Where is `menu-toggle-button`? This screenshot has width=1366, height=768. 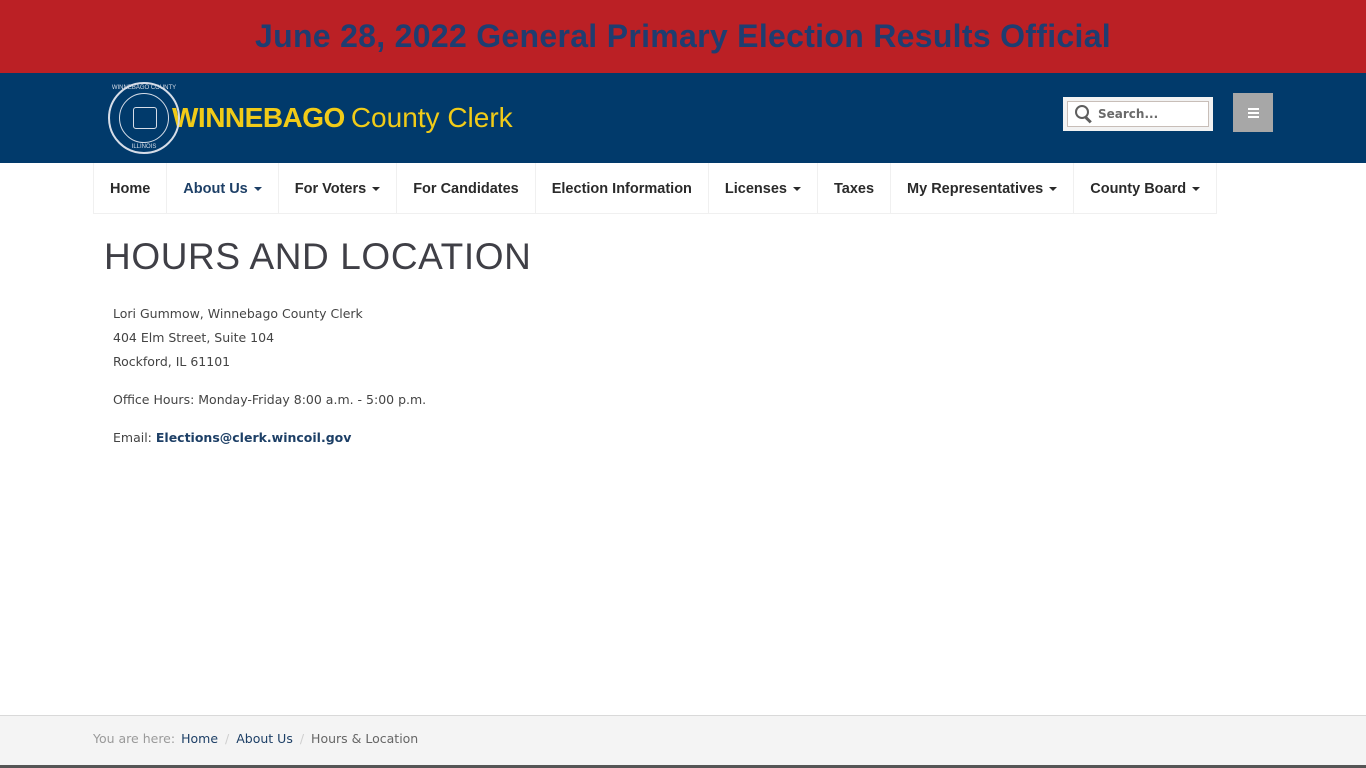 menu-toggle-button is located at coordinates (1253, 112).